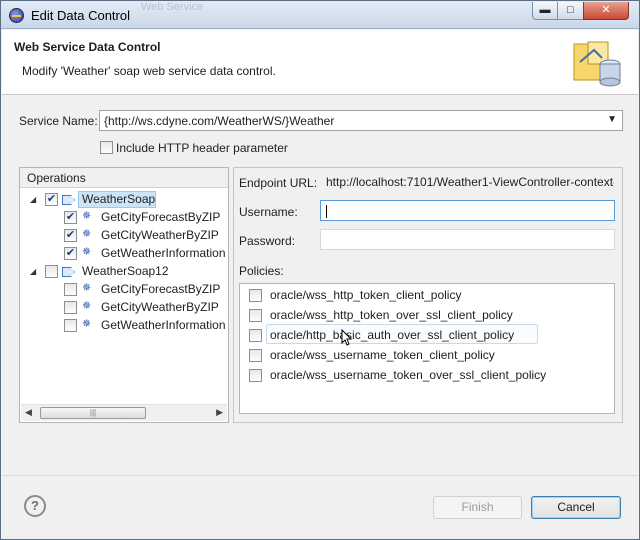 The height and width of the screenshot is (540, 640). What do you see at coordinates (219, 412) in the screenshot?
I see `scroll-right-icon: ▶` at bounding box center [219, 412].